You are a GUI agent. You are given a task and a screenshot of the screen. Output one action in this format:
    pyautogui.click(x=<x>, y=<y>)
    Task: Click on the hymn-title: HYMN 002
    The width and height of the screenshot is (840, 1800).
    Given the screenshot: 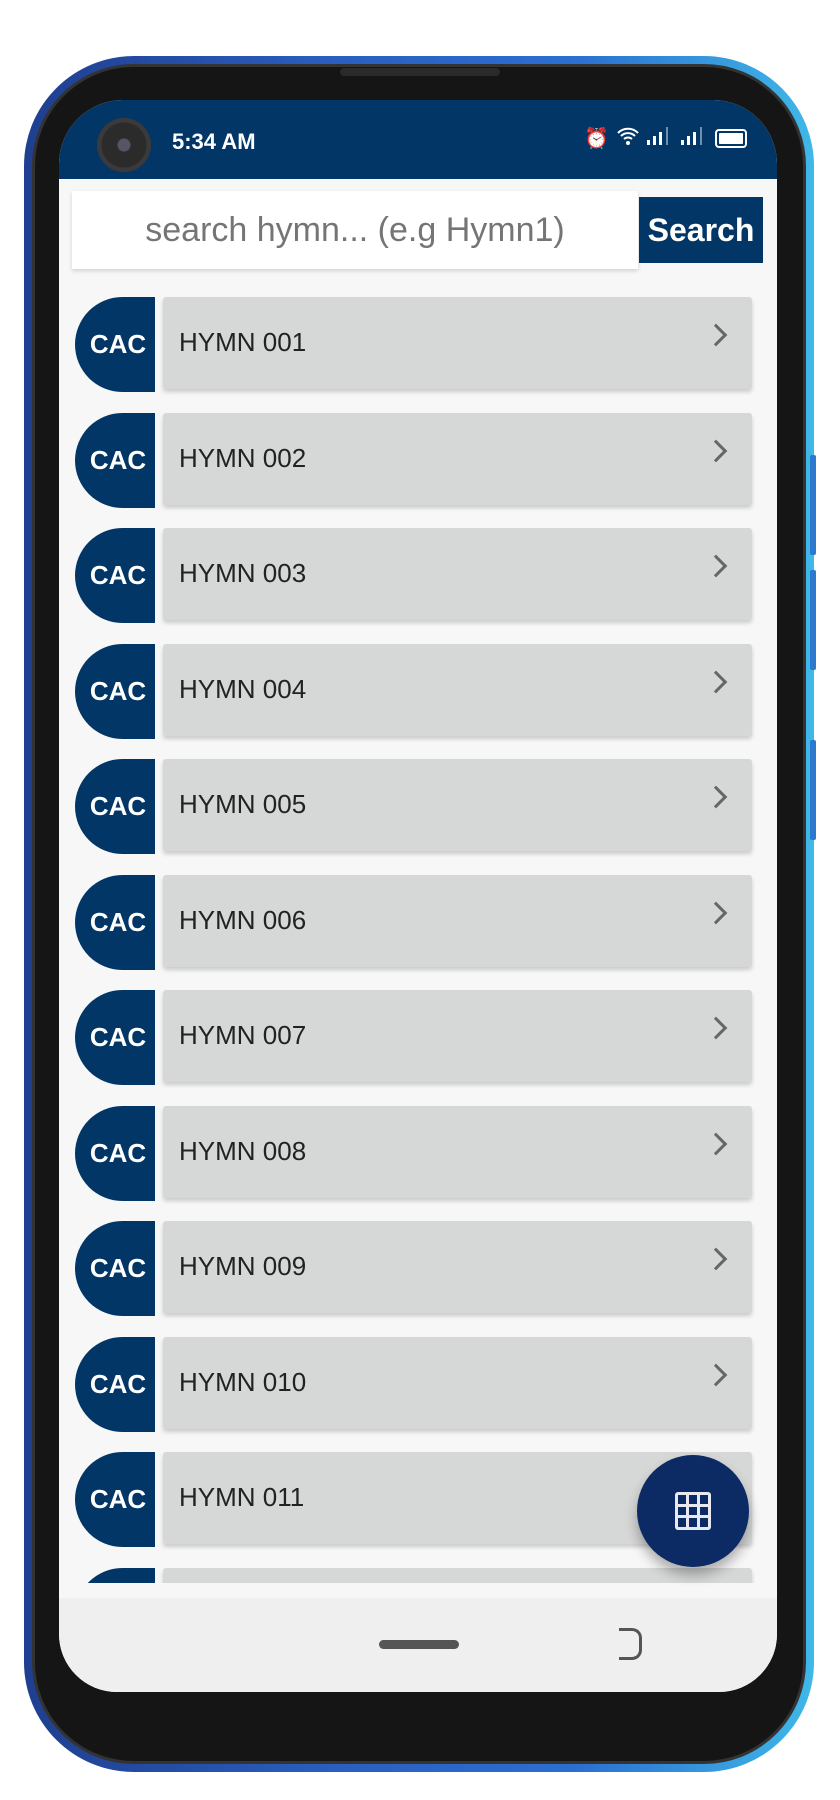 What is the action you would take?
    pyautogui.click(x=243, y=457)
    